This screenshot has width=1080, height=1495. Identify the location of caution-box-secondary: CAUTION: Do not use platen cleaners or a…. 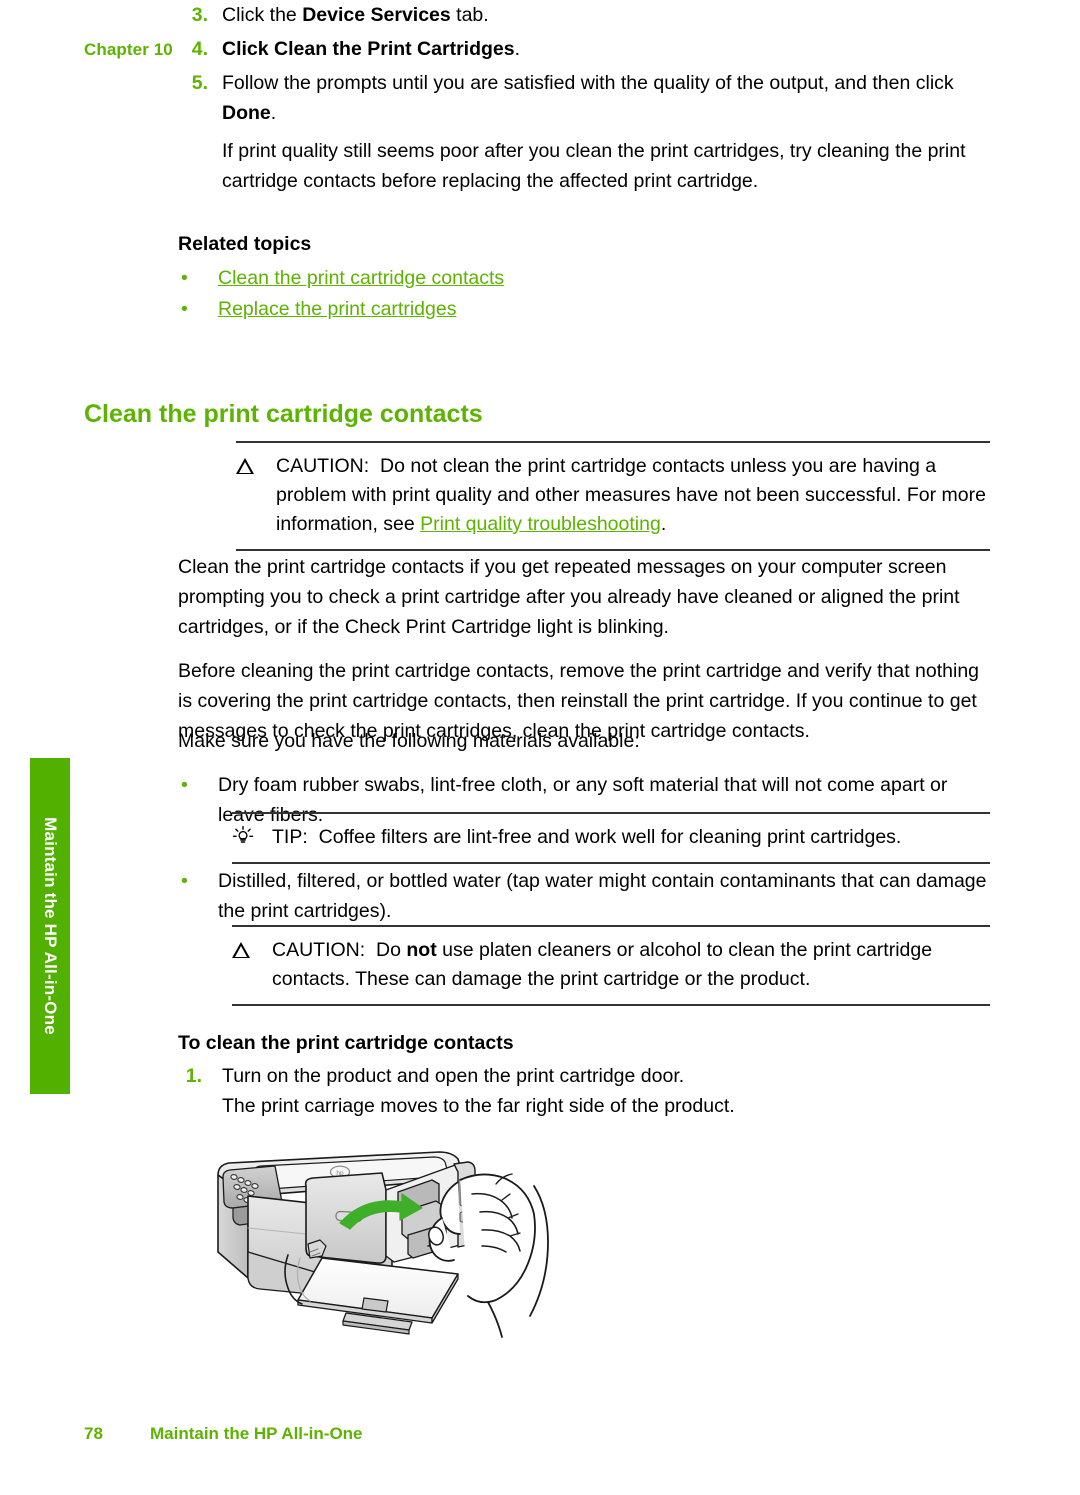
(611, 965).